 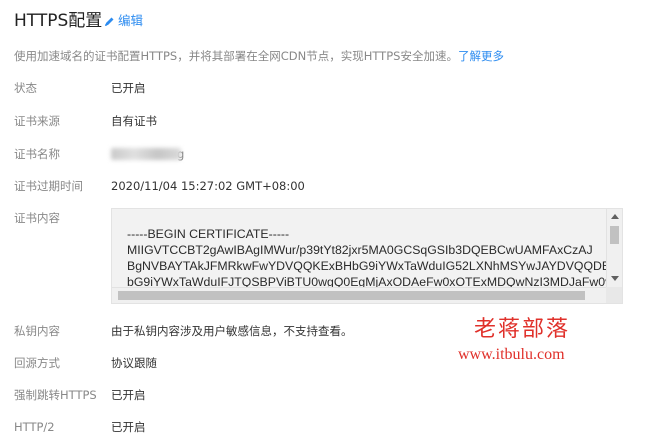 What do you see at coordinates (37, 218) in the screenshot?
I see `cert-content-label: 证书内容` at bounding box center [37, 218].